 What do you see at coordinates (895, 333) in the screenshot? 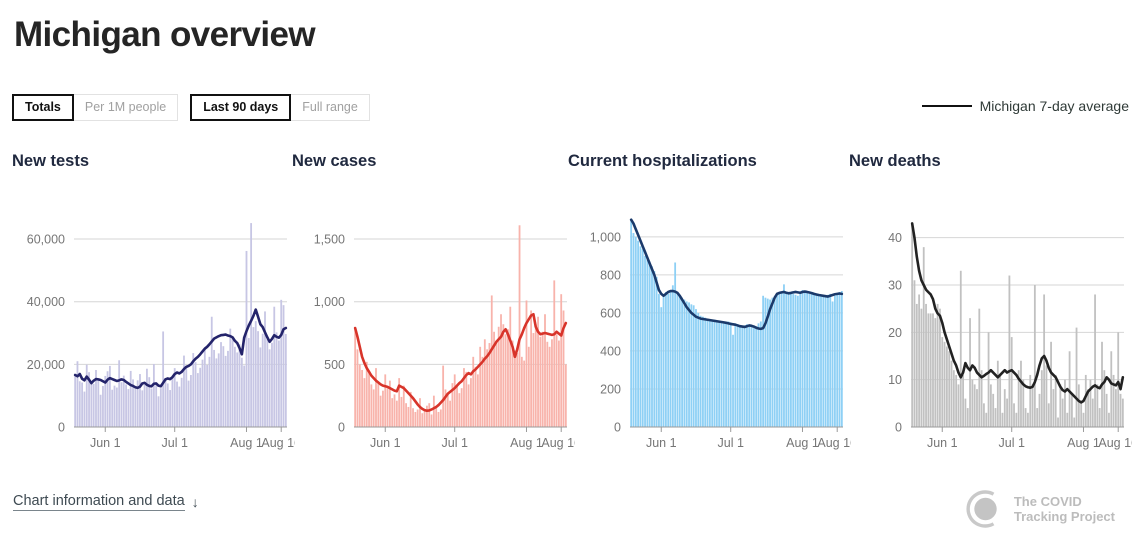
I see `svg-text: 20` at bounding box center [895, 333].